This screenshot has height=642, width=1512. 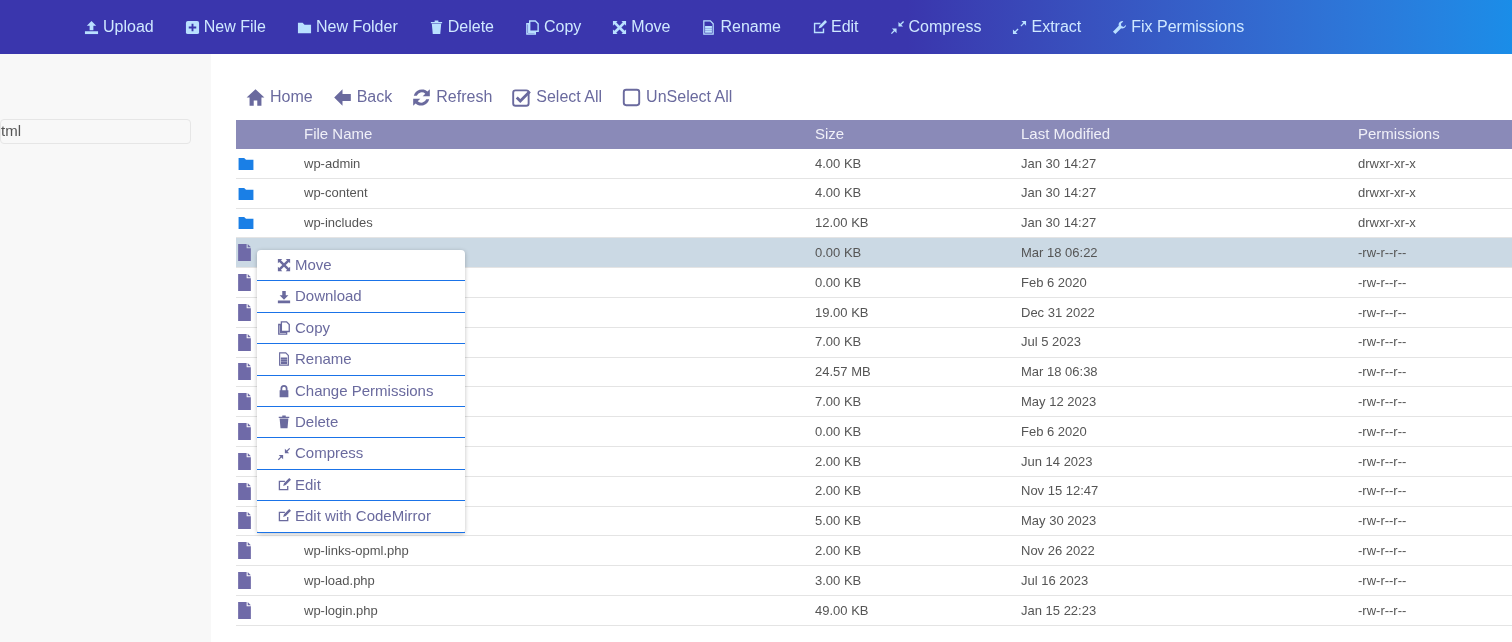 What do you see at coordinates (361, 297) in the screenshot?
I see `menu-item: Download` at bounding box center [361, 297].